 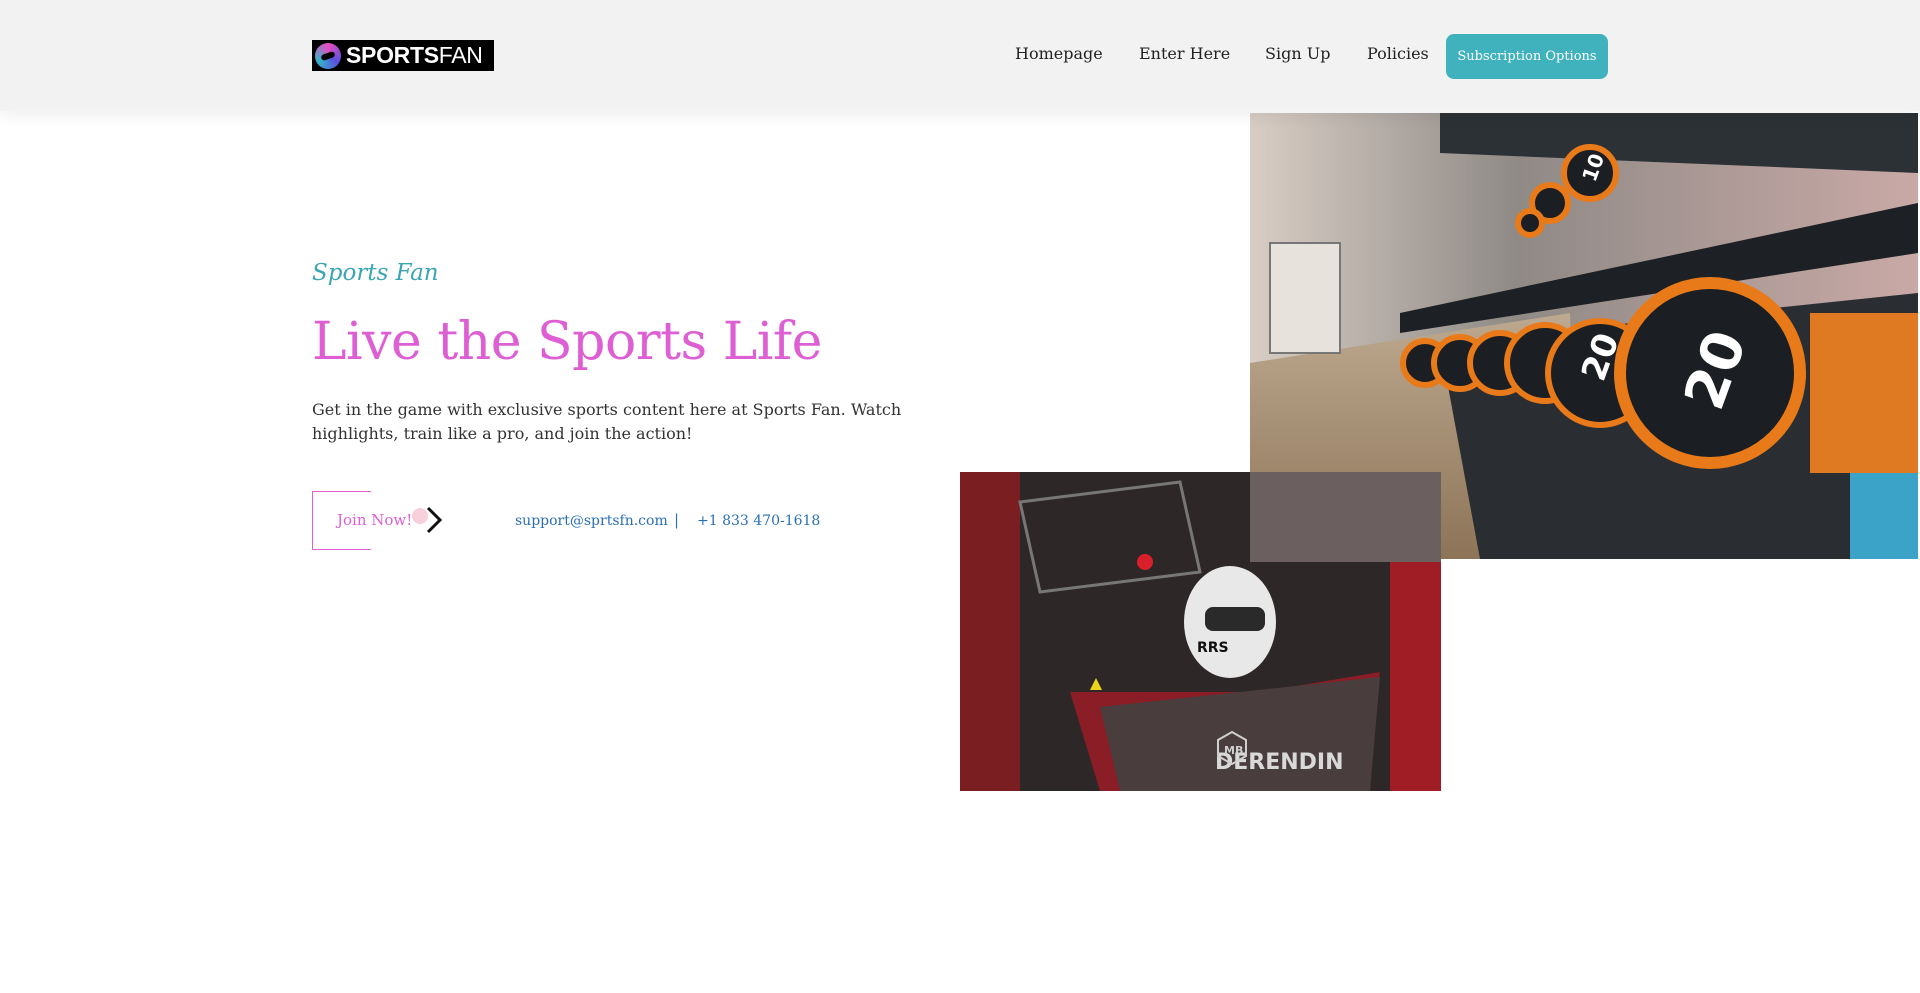 I want to click on car-badge-text: MB, so click(x=1233, y=750).